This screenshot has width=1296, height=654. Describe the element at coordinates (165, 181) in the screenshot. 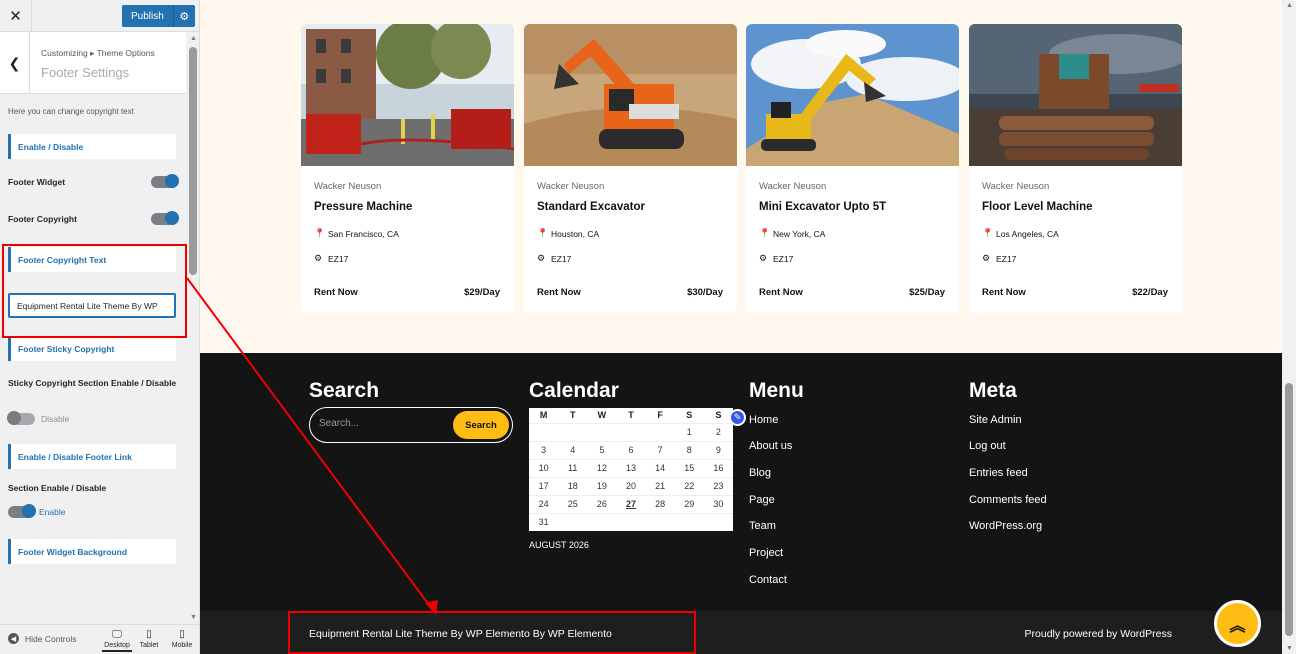

I see `footer-widget-toggle` at that location.